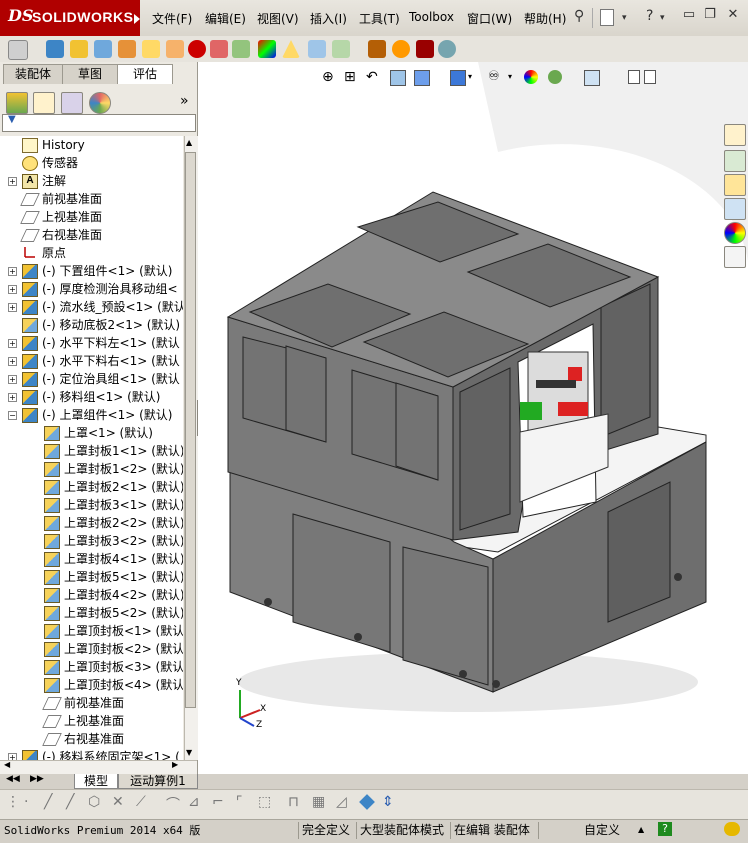 The height and width of the screenshot is (843, 748). I want to click on centerline-icon: ╱, so click(70, 802).